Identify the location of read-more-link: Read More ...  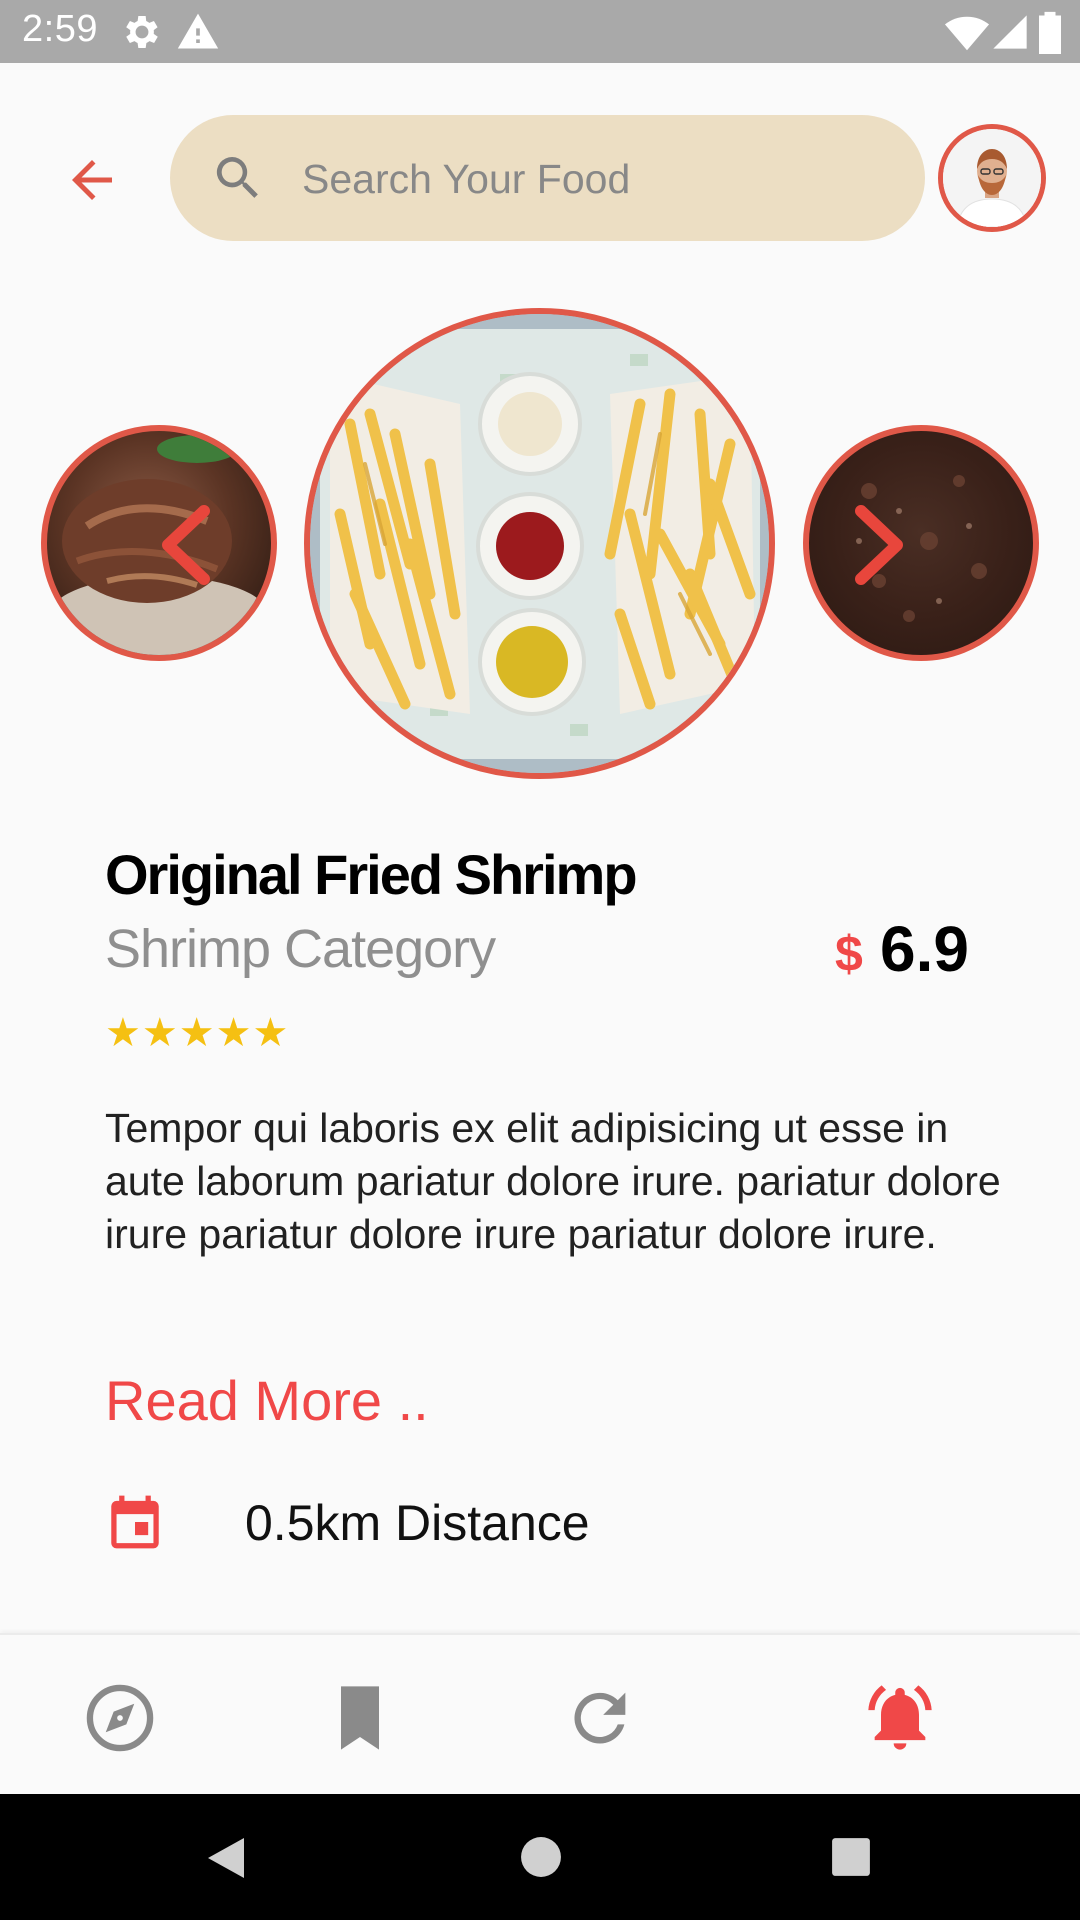
(267, 1400).